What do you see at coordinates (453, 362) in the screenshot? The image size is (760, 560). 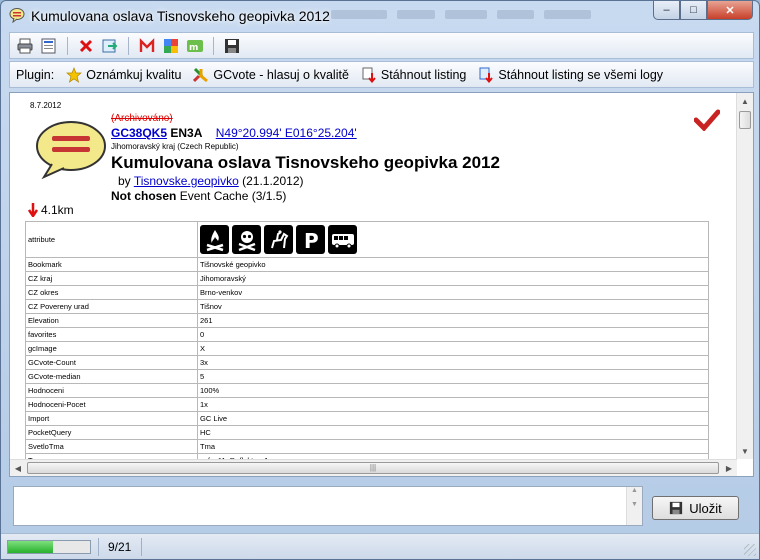 I see `attribute-value: 3x` at bounding box center [453, 362].